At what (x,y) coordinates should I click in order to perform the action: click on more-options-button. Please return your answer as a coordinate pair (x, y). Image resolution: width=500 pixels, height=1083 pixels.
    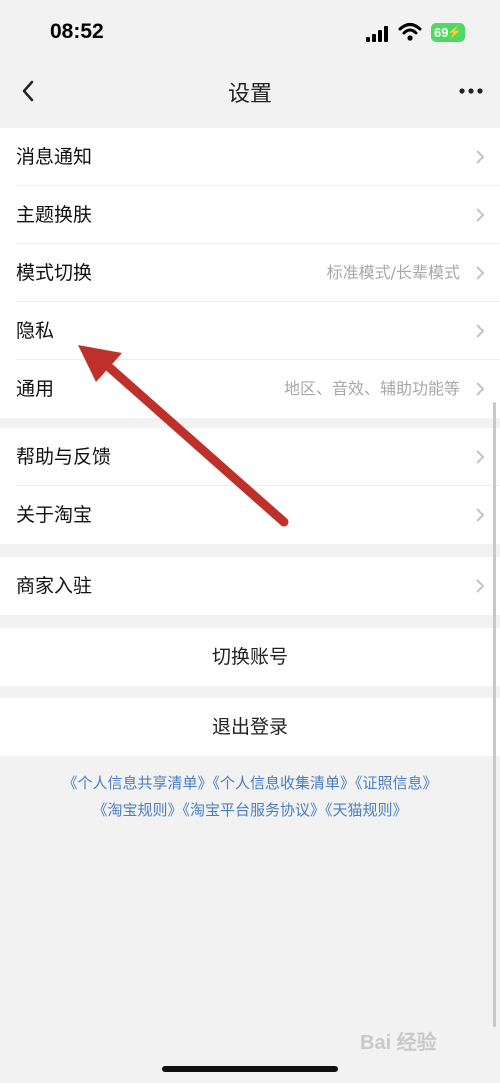
    Looking at the image, I should click on (471, 91).